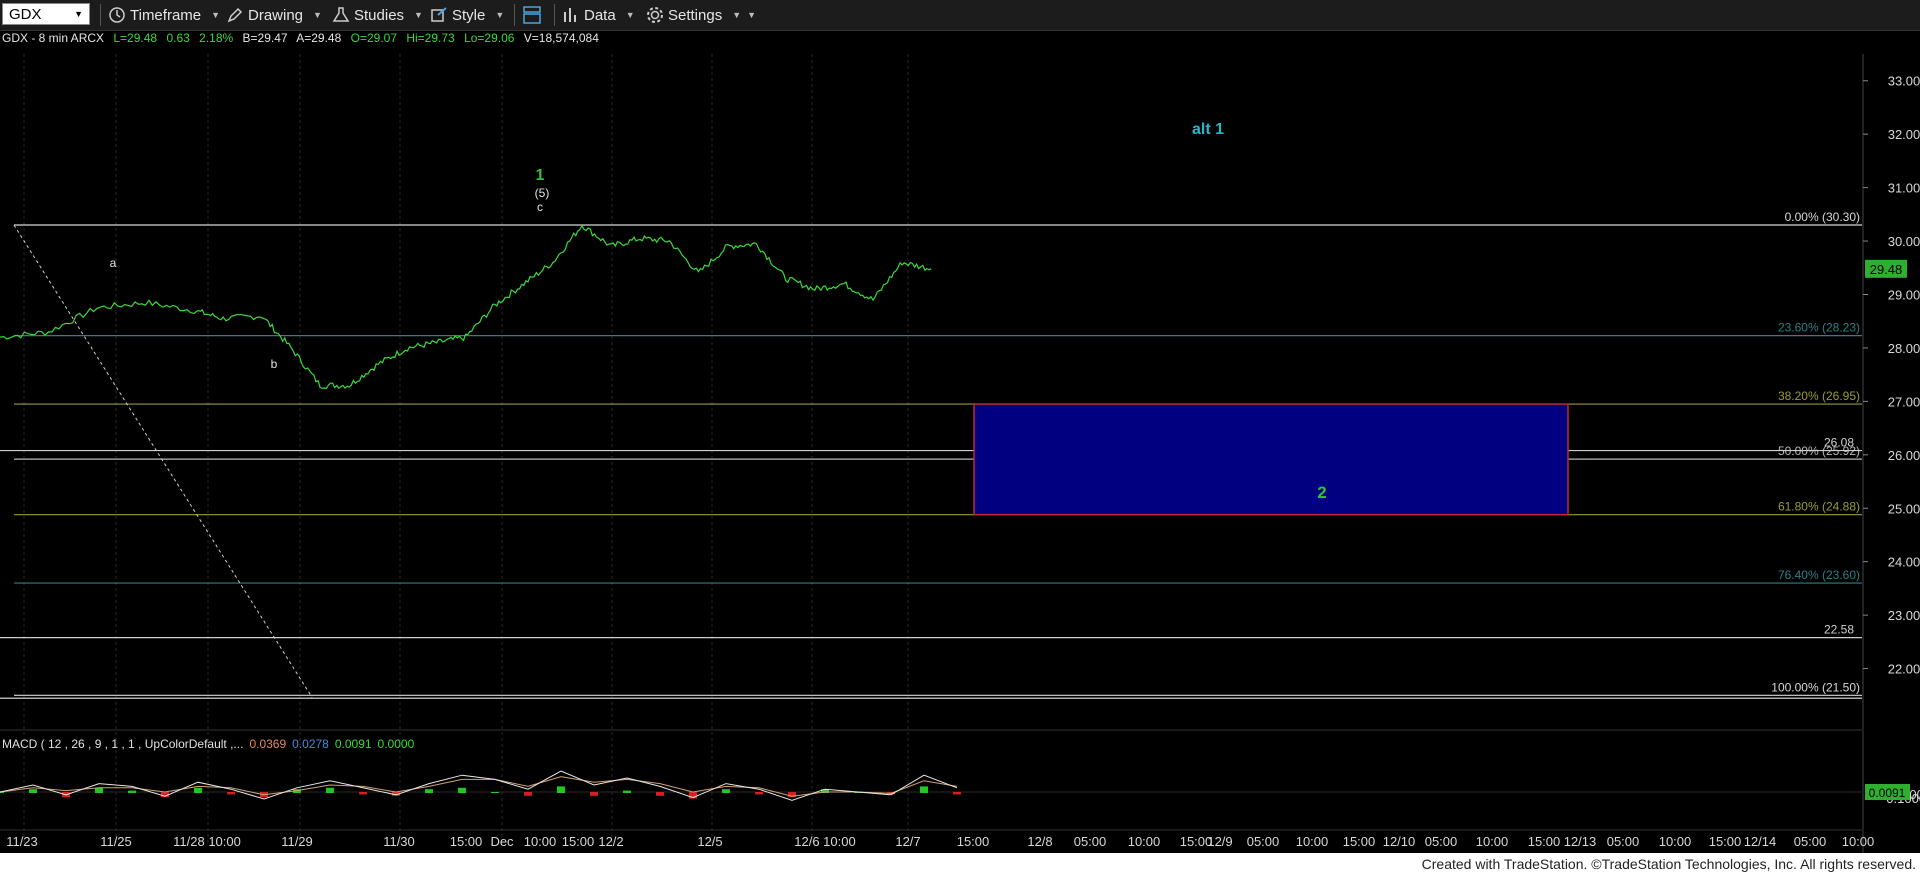 The image size is (1920, 875). What do you see at coordinates (1904, 455) in the screenshot?
I see `price-tick-label: 26.00` at bounding box center [1904, 455].